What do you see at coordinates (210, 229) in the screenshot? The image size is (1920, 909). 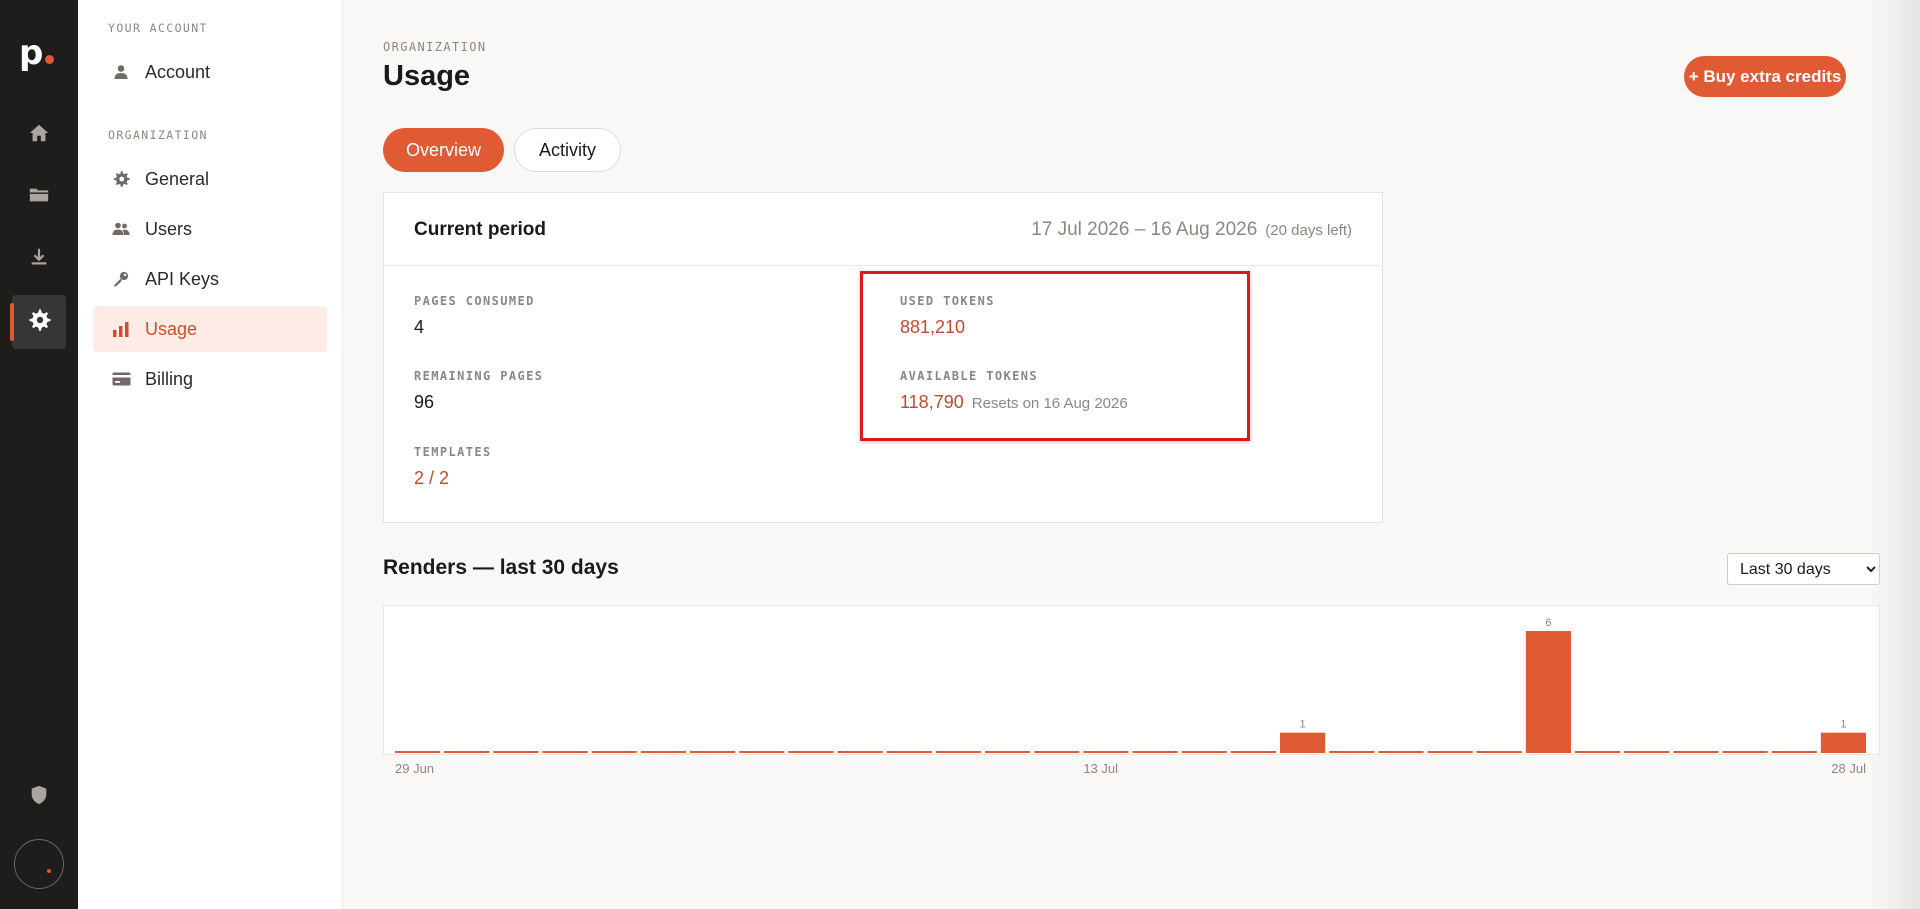 I see `sidebar-item-users: Users` at bounding box center [210, 229].